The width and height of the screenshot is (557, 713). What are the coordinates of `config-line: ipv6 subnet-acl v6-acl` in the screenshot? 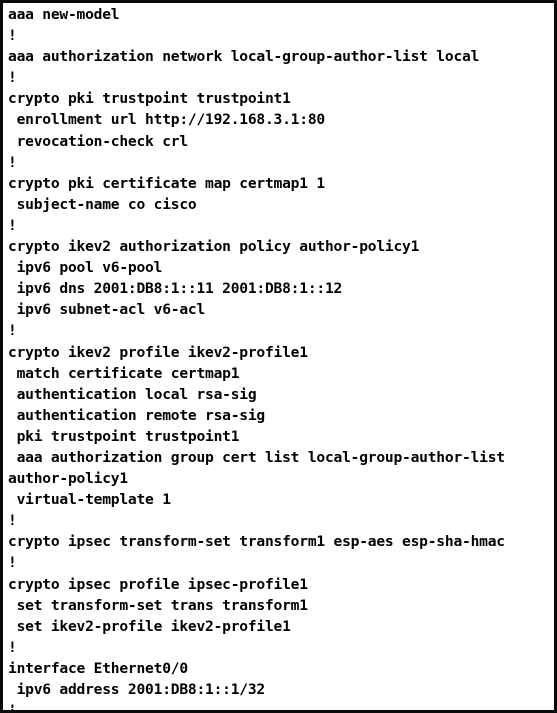 It's located at (107, 310).